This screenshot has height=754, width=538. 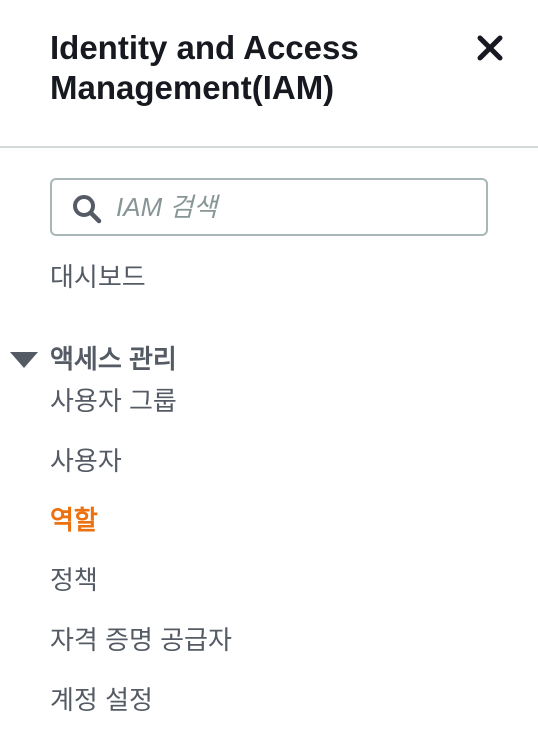 I want to click on nav-item-roles: 역할, so click(x=74, y=520).